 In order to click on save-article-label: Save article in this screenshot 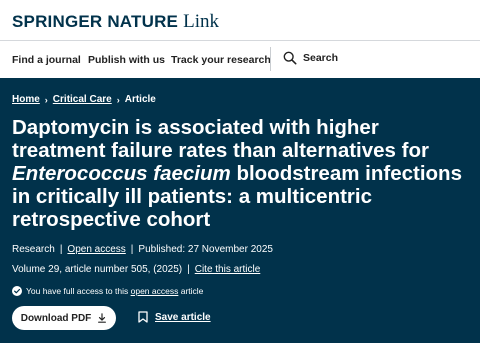, I will do `click(183, 317)`.